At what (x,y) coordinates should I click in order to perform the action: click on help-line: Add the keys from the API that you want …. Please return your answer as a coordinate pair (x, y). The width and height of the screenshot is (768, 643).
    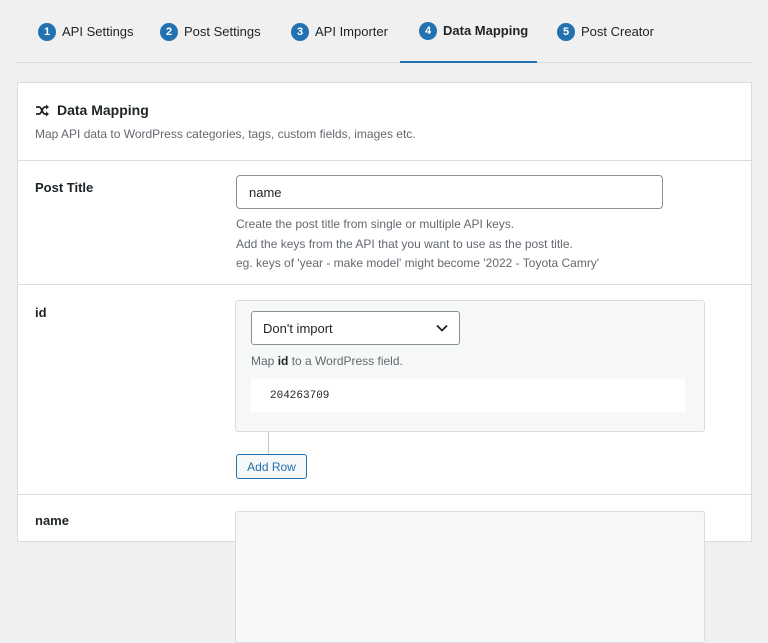
    Looking at the image, I should click on (404, 243).